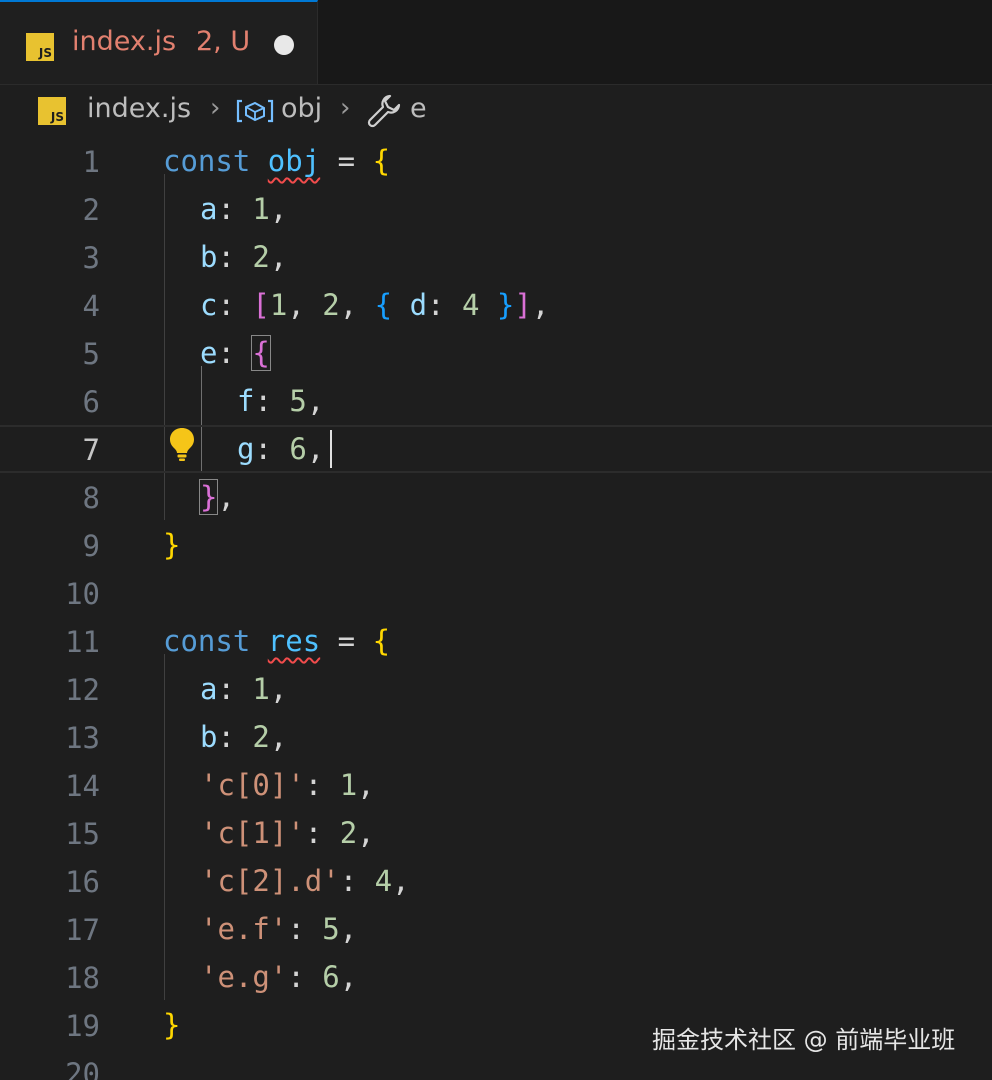 This screenshot has height=1080, width=992. What do you see at coordinates (496, 833) in the screenshot?
I see `code-line: 15 'c[1]': 2,` at bounding box center [496, 833].